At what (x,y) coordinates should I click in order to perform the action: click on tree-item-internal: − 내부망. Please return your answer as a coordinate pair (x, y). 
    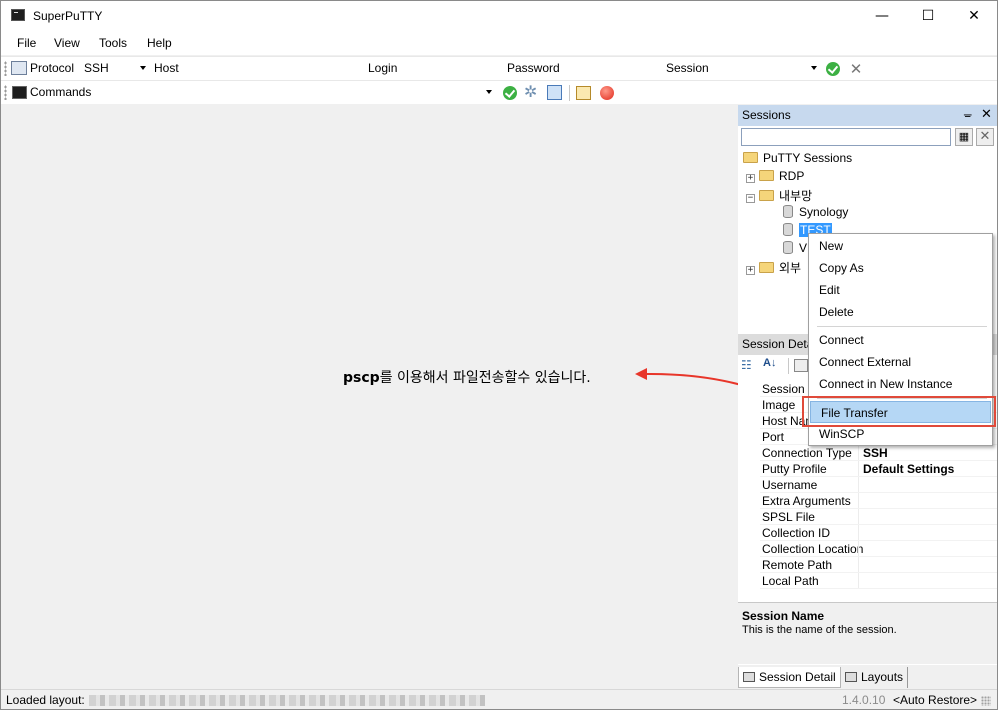
    Looking at the image, I should click on (779, 196).